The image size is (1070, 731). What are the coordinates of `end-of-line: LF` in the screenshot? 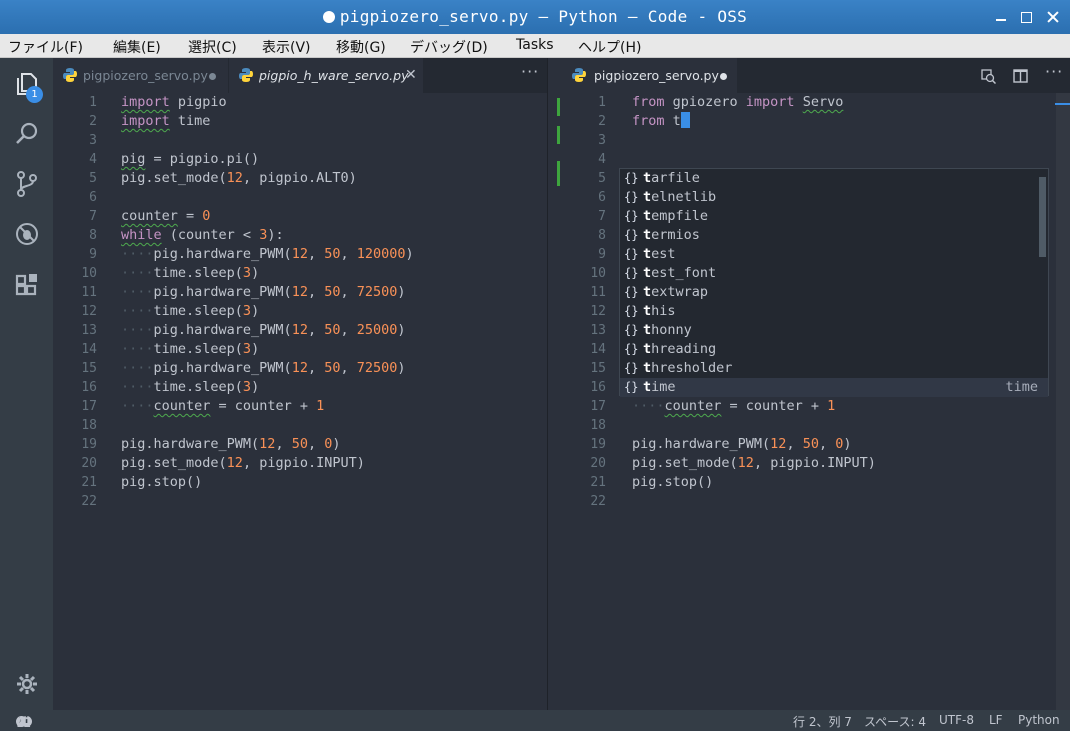 It's located at (996, 720).